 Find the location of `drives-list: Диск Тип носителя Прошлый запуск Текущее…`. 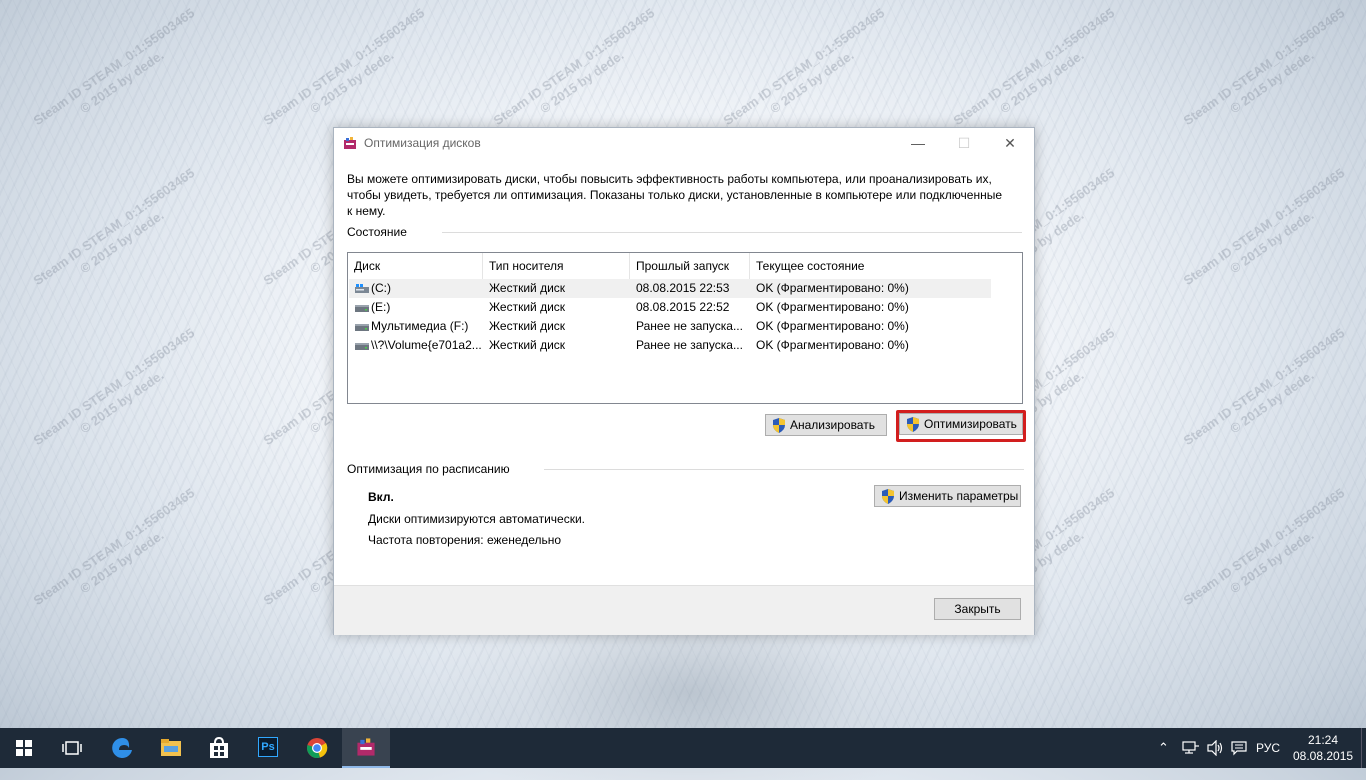

drives-list: Диск Тип носителя Прошлый запуск Текущее… is located at coordinates (685, 328).